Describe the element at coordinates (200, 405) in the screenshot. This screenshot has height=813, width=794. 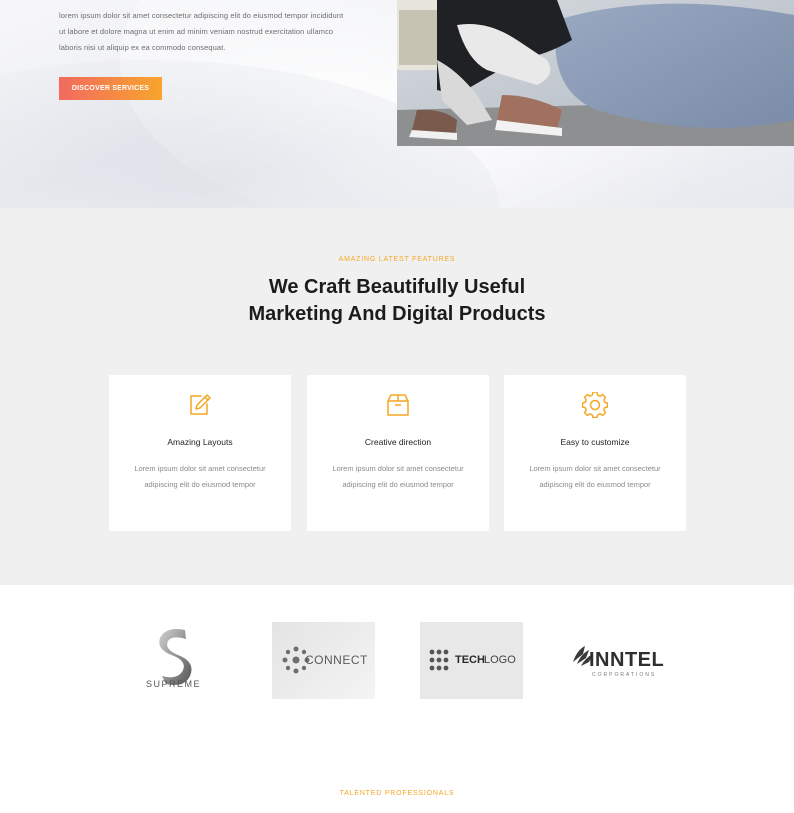
I see `edit-icon` at that location.